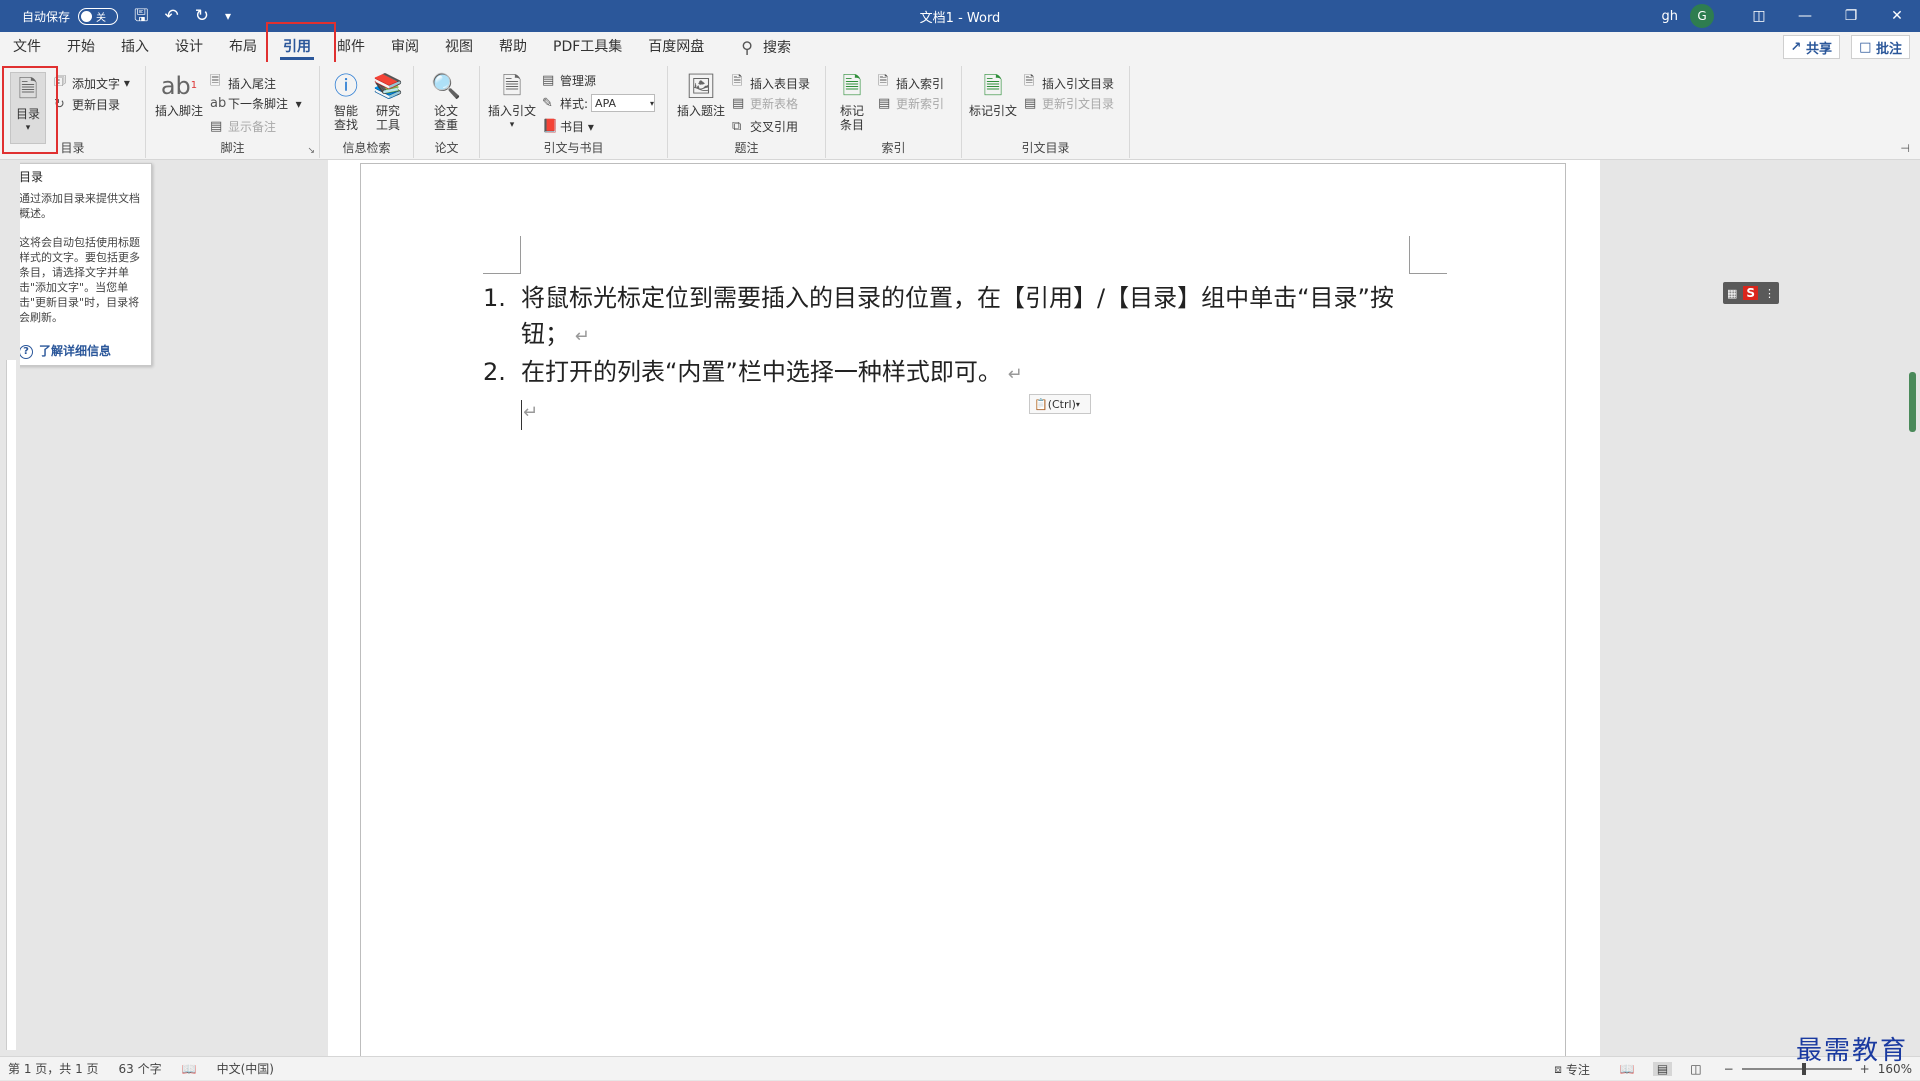 The width and height of the screenshot is (1920, 1081). I want to click on update-toc-button: ↻更新目录, so click(87, 104).